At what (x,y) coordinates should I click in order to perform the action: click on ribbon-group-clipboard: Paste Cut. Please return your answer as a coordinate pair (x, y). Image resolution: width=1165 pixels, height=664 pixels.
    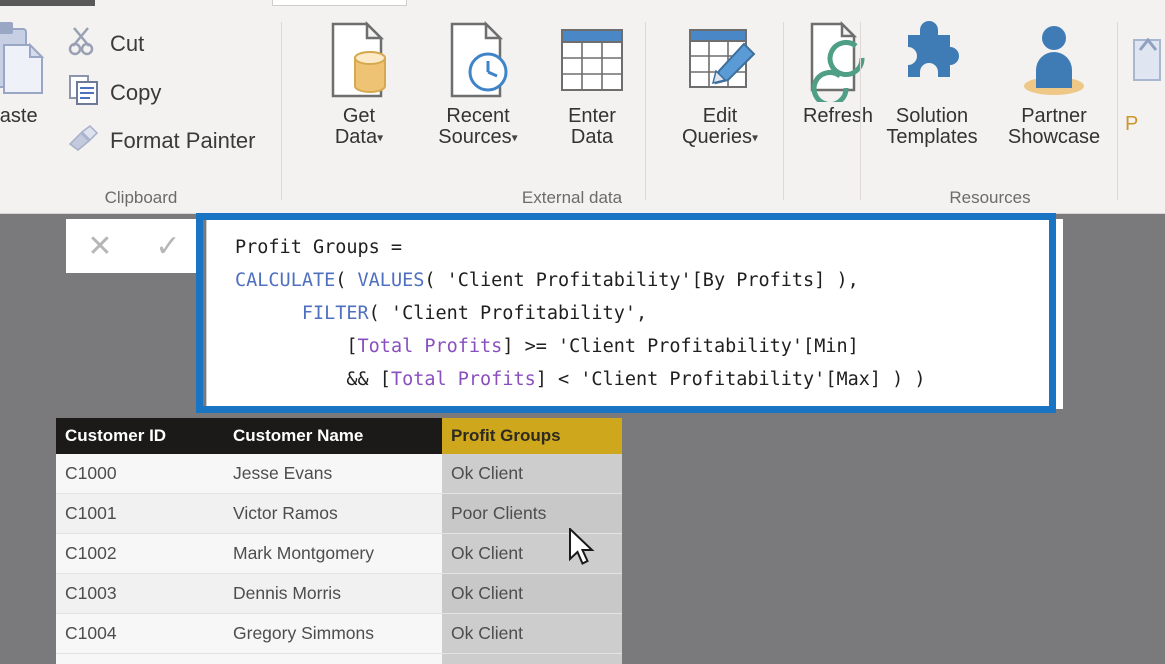
    Looking at the image, I should click on (141, 111).